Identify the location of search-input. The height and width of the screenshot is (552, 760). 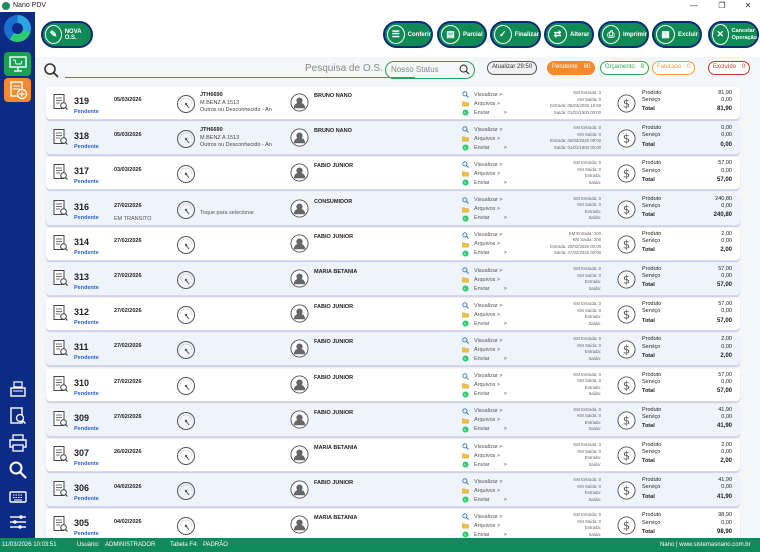
(240, 77).